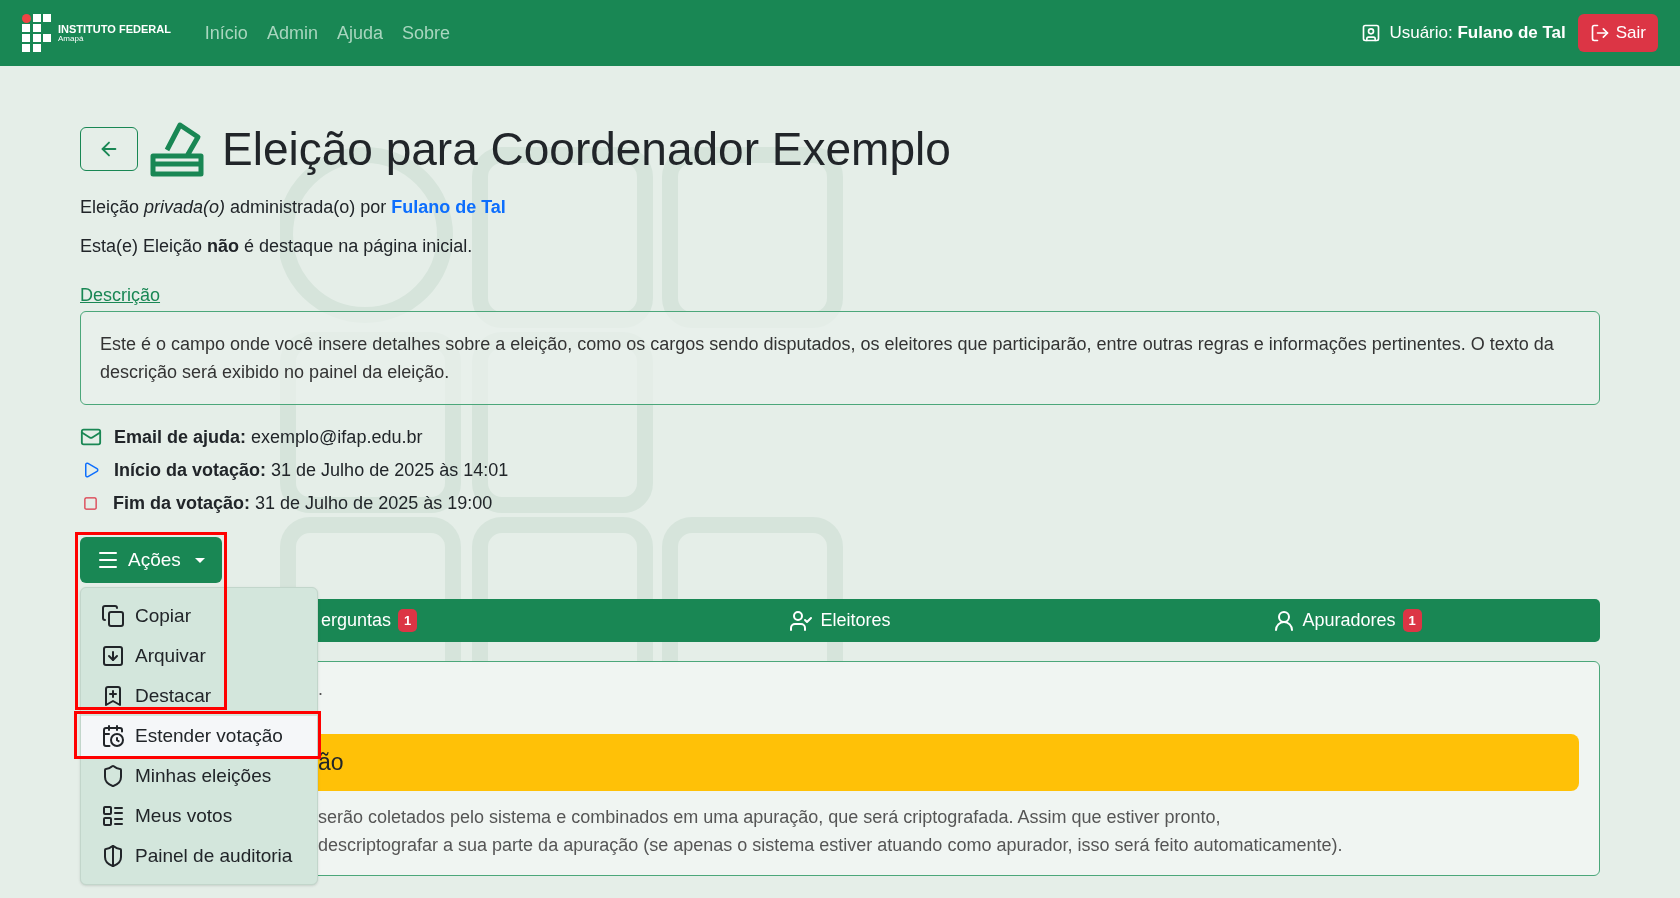  I want to click on admin-text: Eleição privada(o) administrada(o) por, so click(233, 207).